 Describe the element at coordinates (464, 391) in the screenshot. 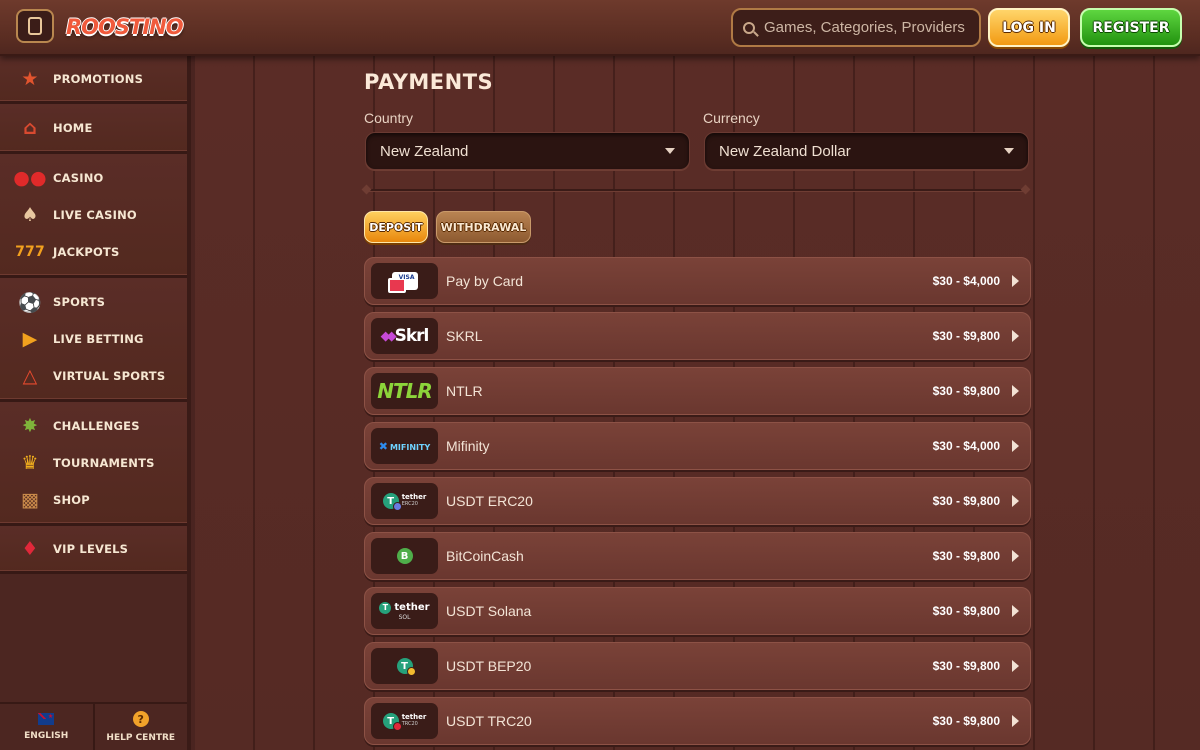

I see `payment-method-name: NTLR` at that location.